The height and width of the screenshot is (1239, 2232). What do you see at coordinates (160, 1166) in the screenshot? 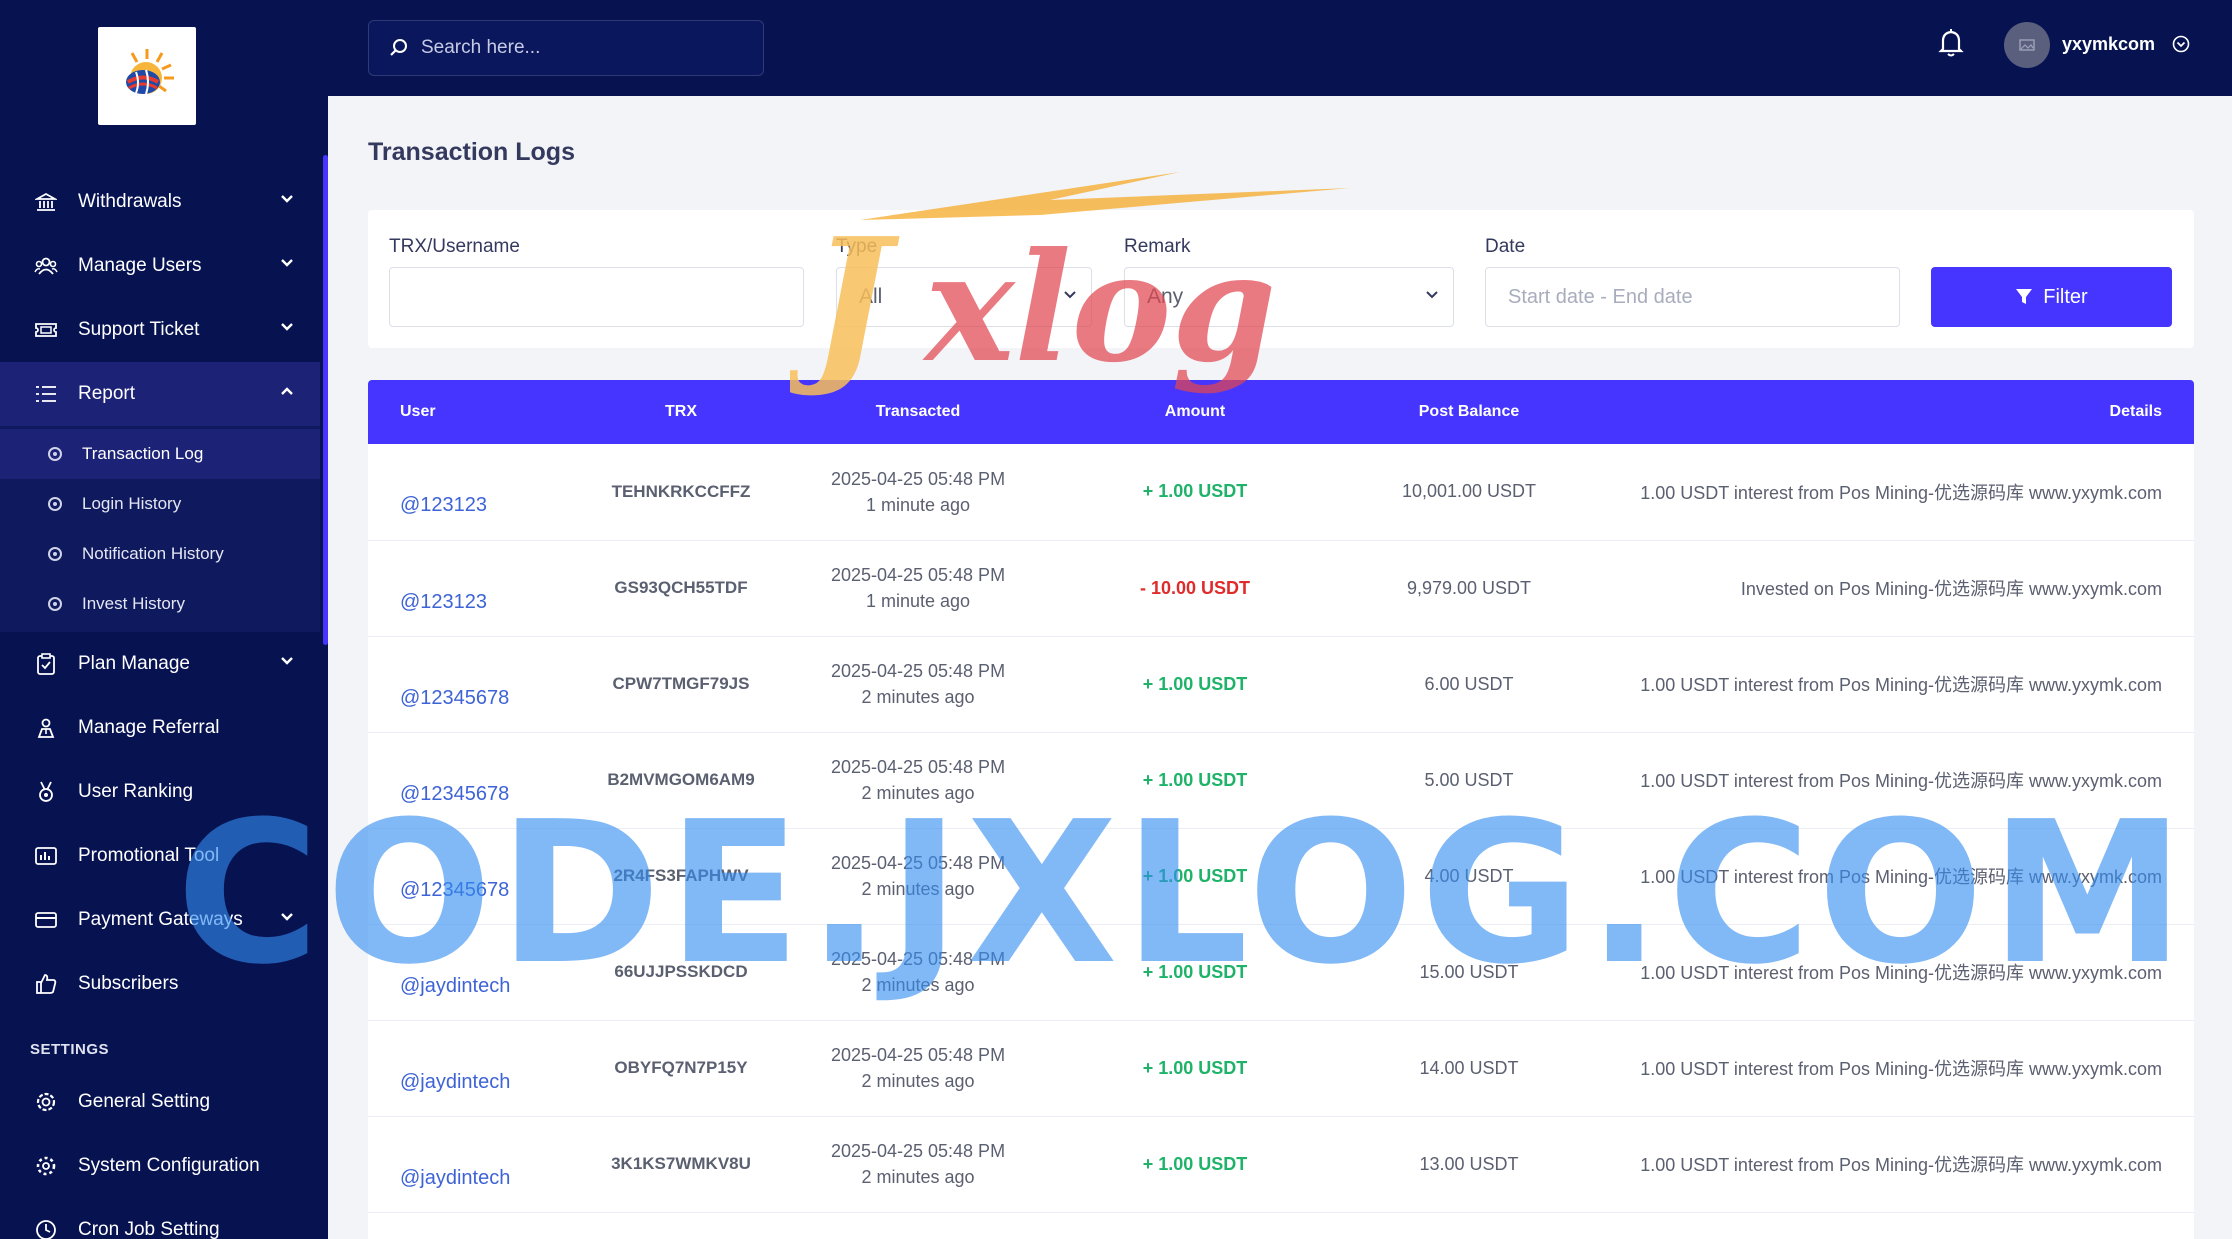
I see `sidebar-item-system-configuration: System Configuration` at bounding box center [160, 1166].